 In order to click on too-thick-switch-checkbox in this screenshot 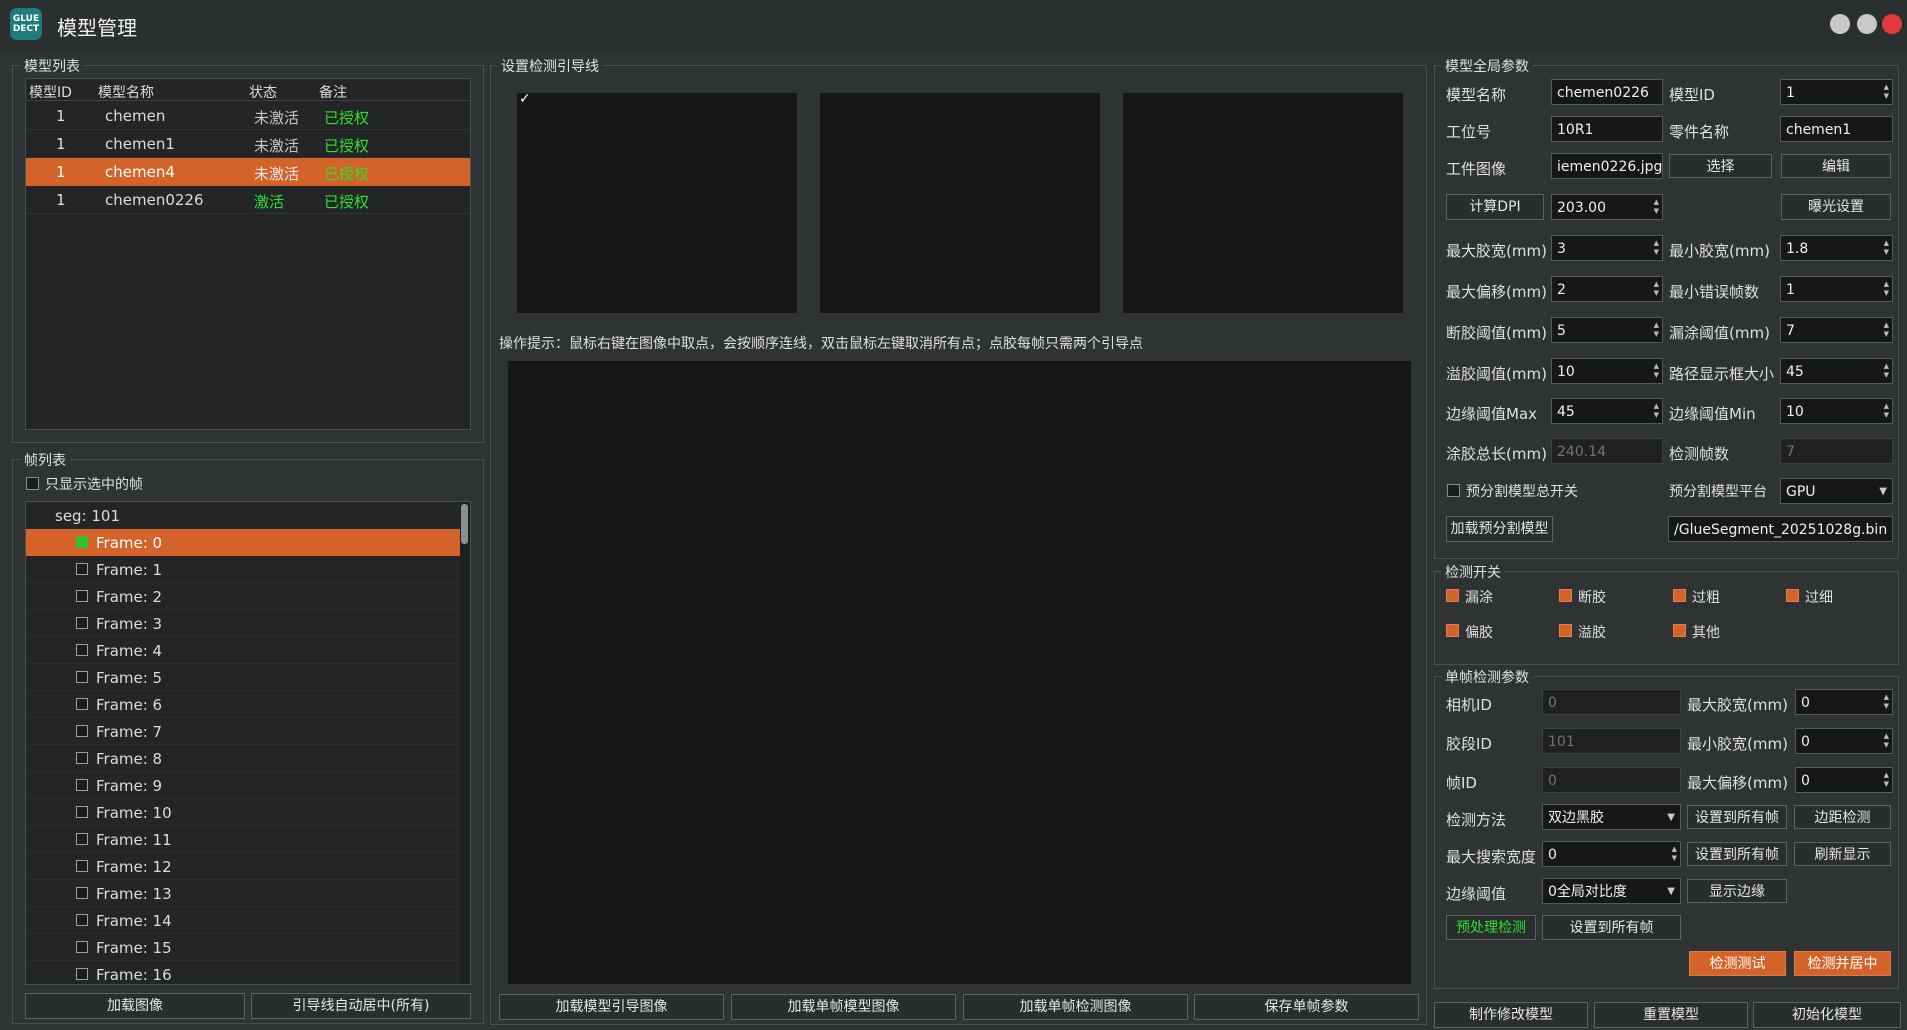, I will do `click(1679, 595)`.